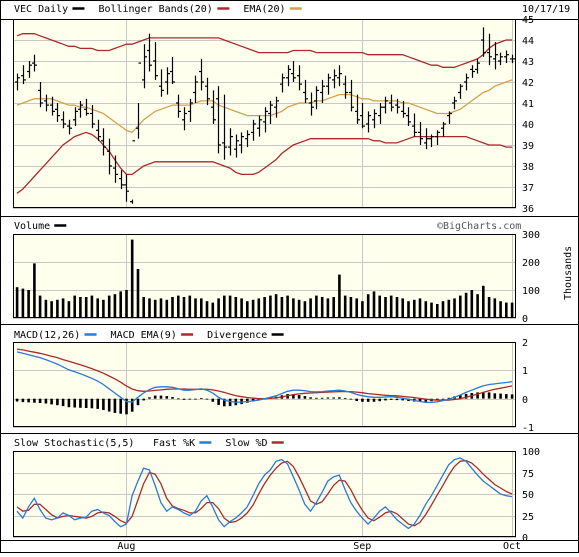  I want to click on macd-legend: MACD(12,26) MACD EMA(9) Divergence, so click(149, 335).